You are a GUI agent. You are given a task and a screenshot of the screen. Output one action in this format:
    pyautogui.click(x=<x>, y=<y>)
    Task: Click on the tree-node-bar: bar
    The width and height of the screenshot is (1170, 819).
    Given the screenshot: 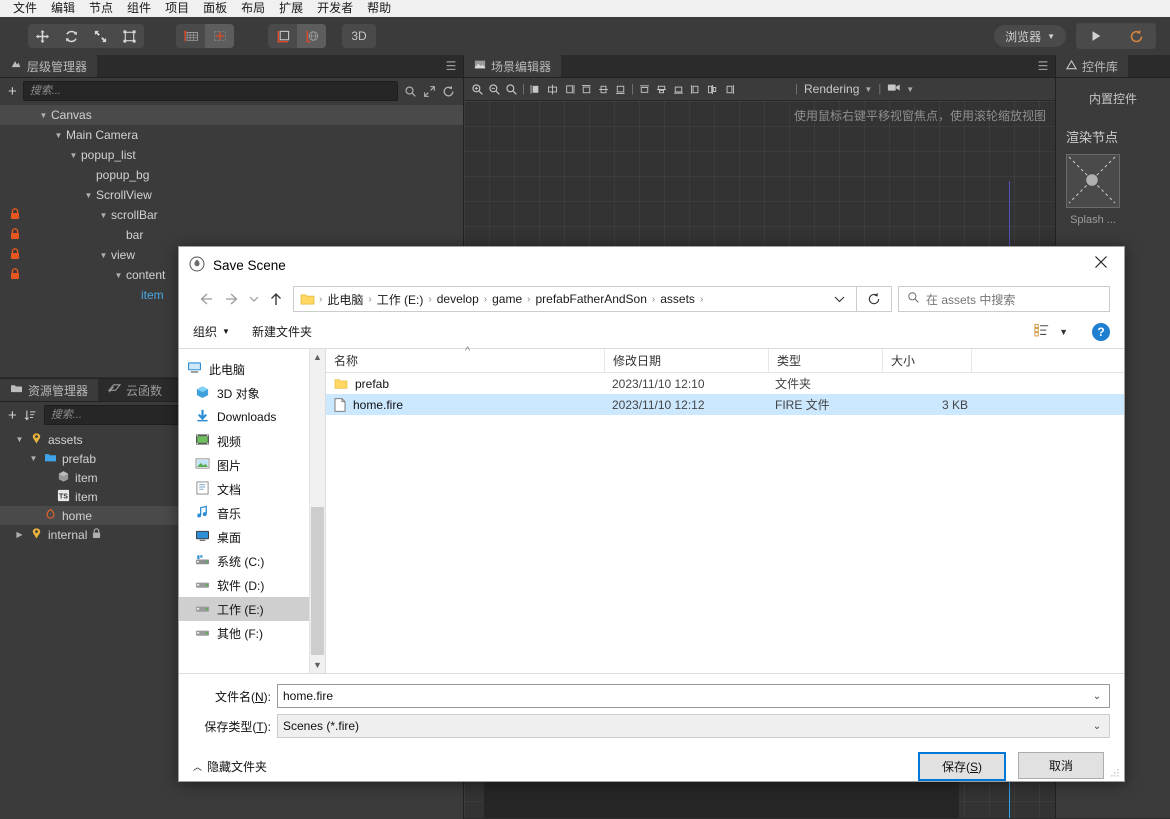 What is the action you would take?
    pyautogui.click(x=231, y=235)
    